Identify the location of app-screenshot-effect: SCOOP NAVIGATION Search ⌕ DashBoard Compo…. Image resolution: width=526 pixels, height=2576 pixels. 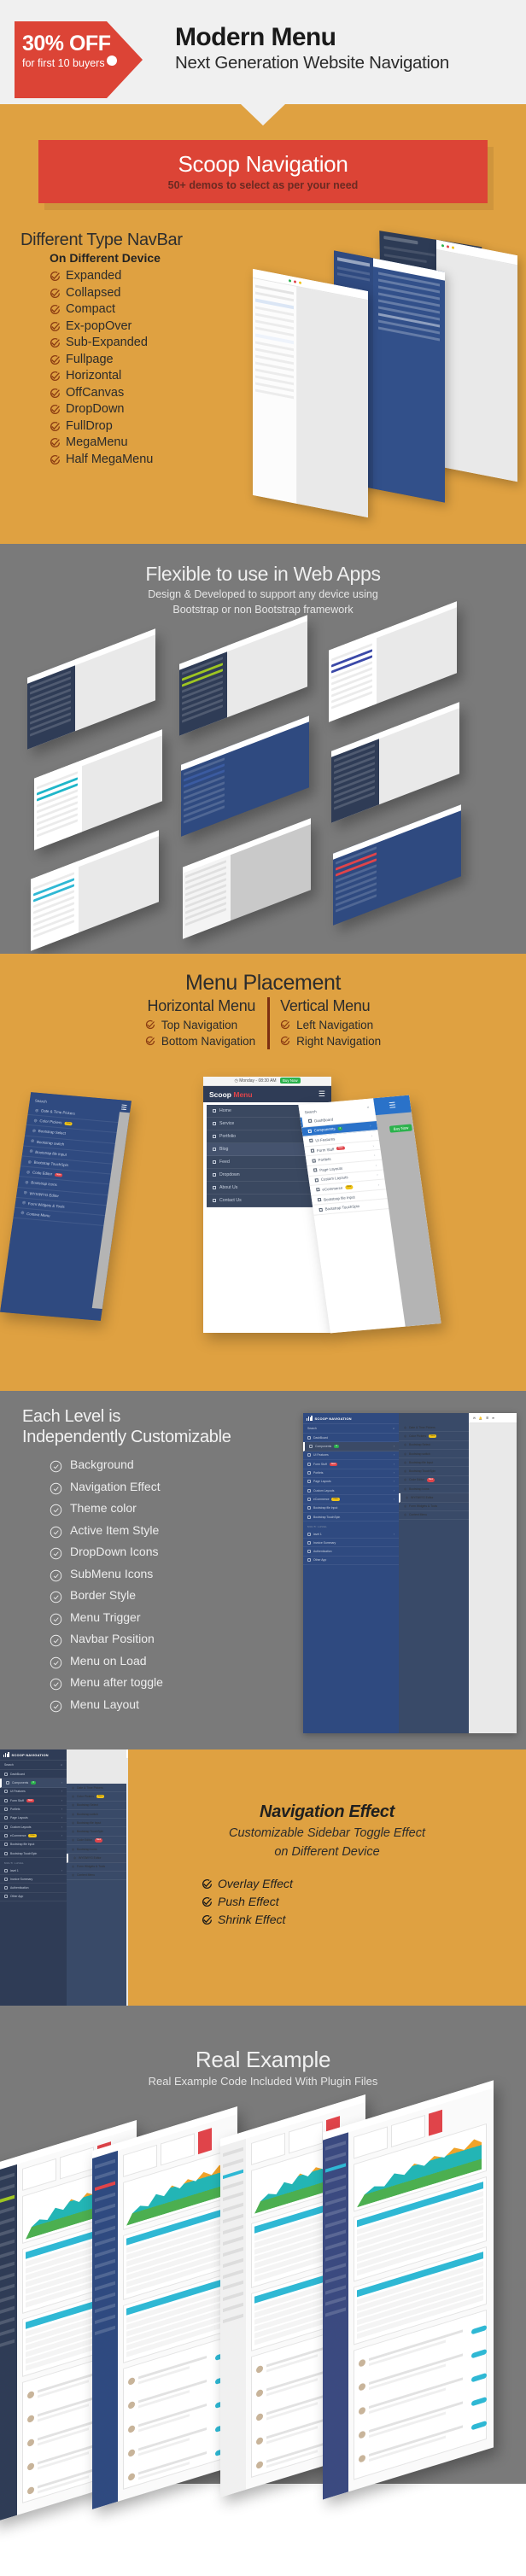
(64, 1878).